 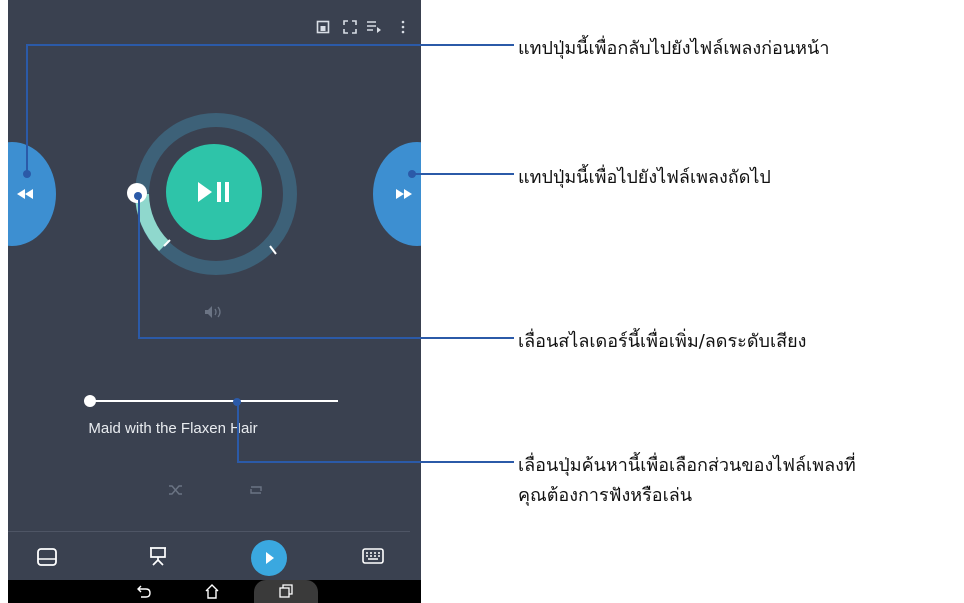 What do you see at coordinates (674, 48) in the screenshot?
I see `callout-prev-text: แทปปุ่มนี้เพื่อกลับไปยังไฟล์เพลงก่อนหน้า` at bounding box center [674, 48].